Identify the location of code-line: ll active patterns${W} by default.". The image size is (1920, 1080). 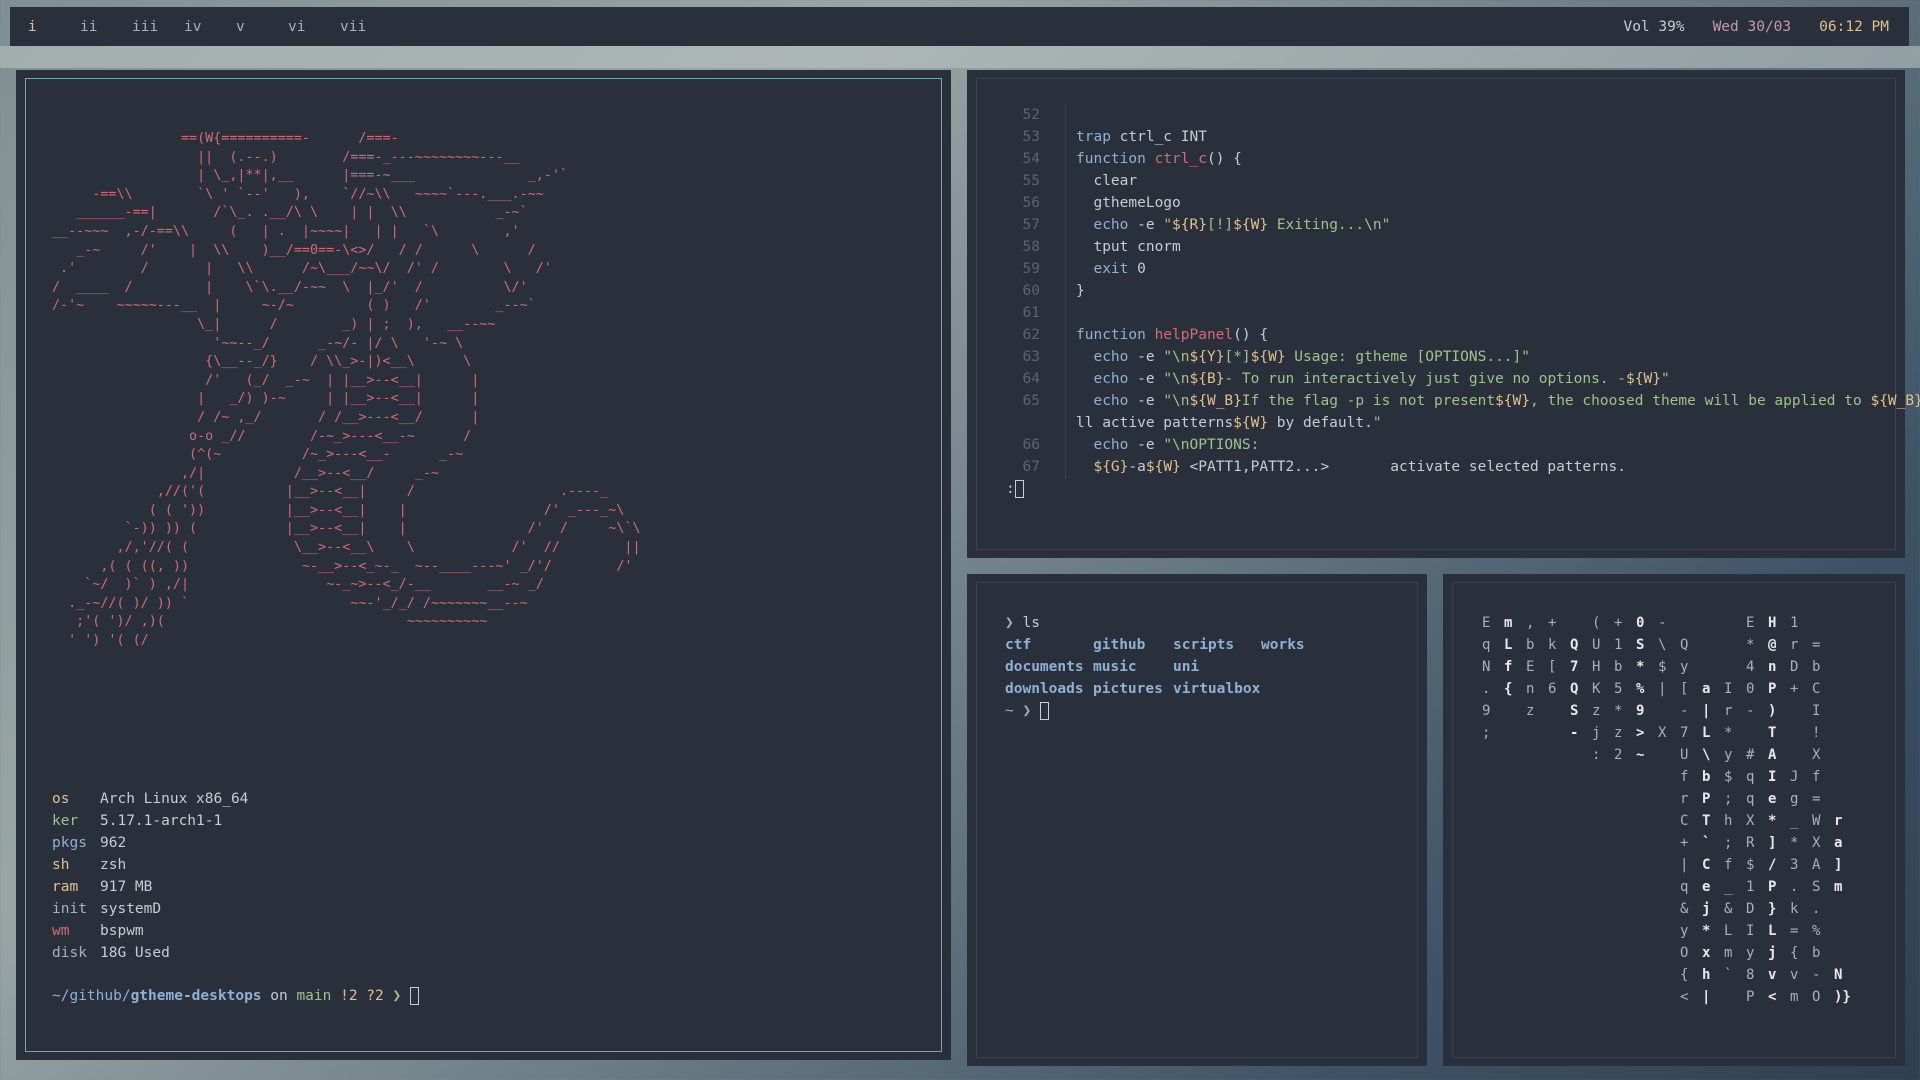
(1460, 423).